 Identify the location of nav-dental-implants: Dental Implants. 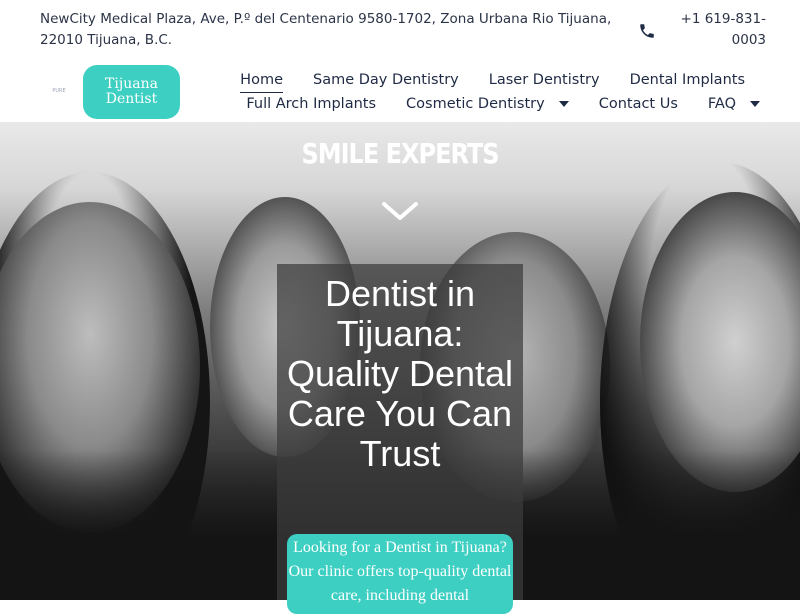
(687, 80).